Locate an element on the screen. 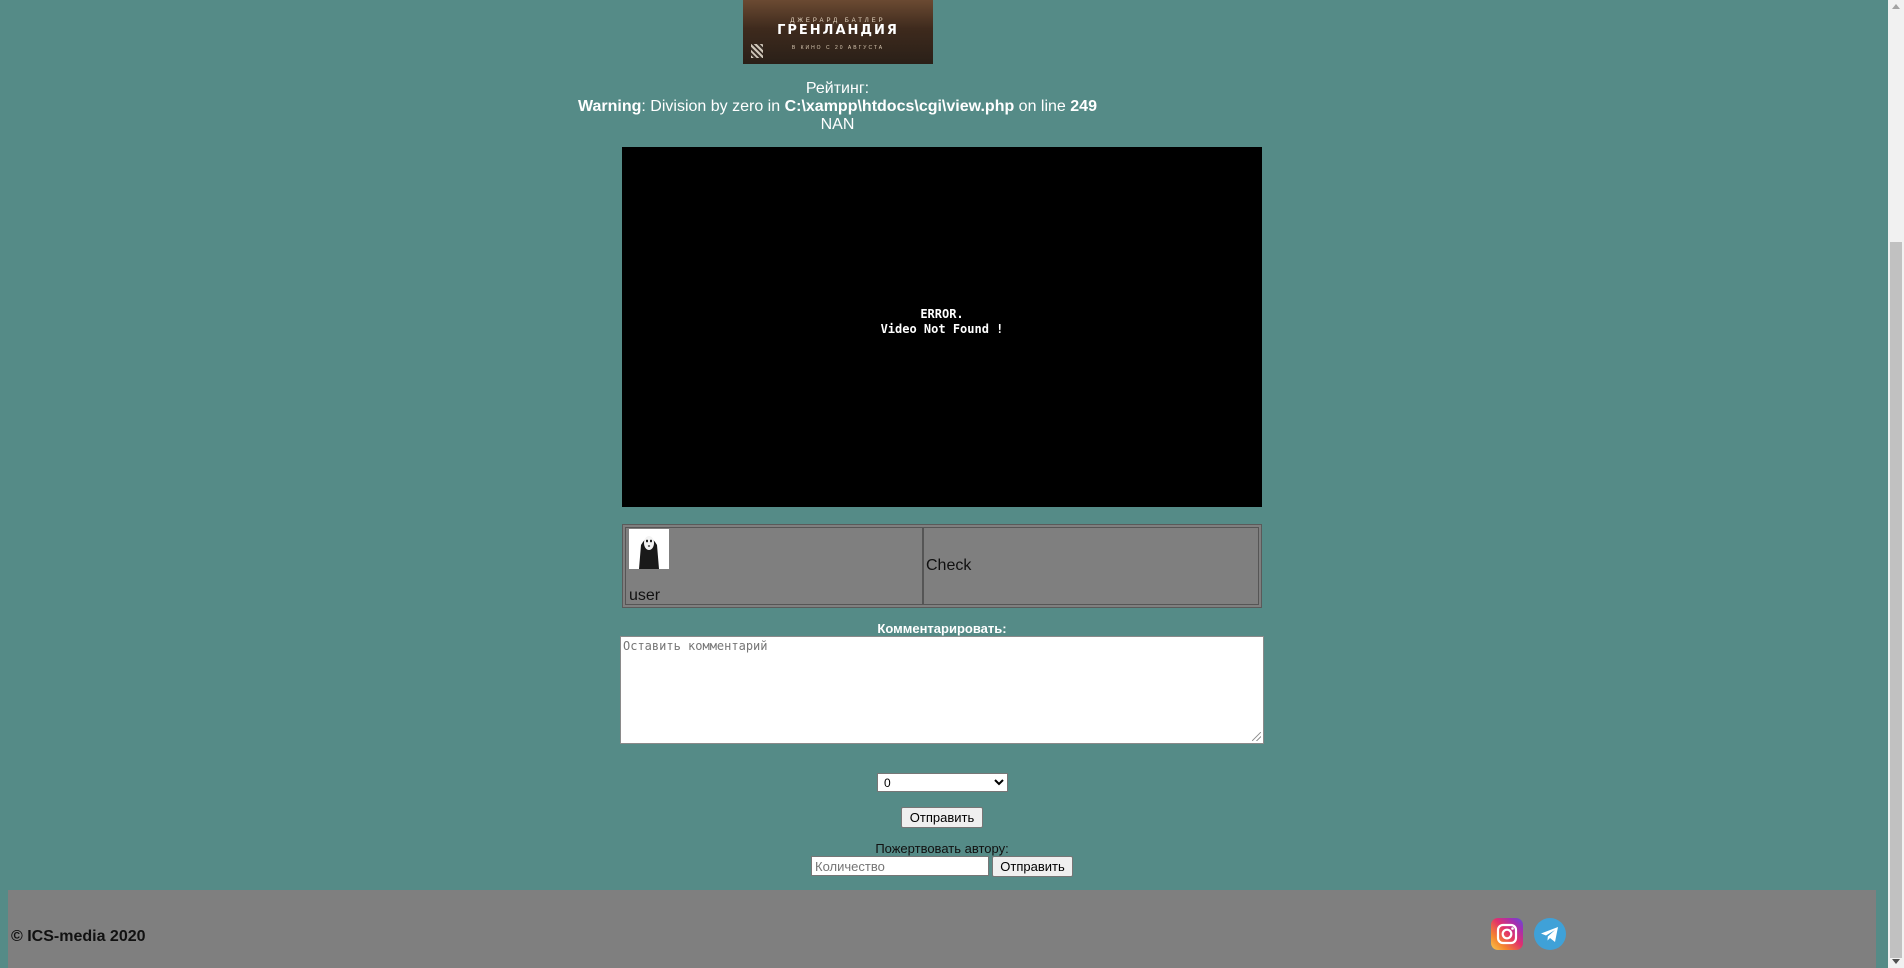  warning-path: C:\xampp\htdocs\cgi\view.php is located at coordinates (899, 106).